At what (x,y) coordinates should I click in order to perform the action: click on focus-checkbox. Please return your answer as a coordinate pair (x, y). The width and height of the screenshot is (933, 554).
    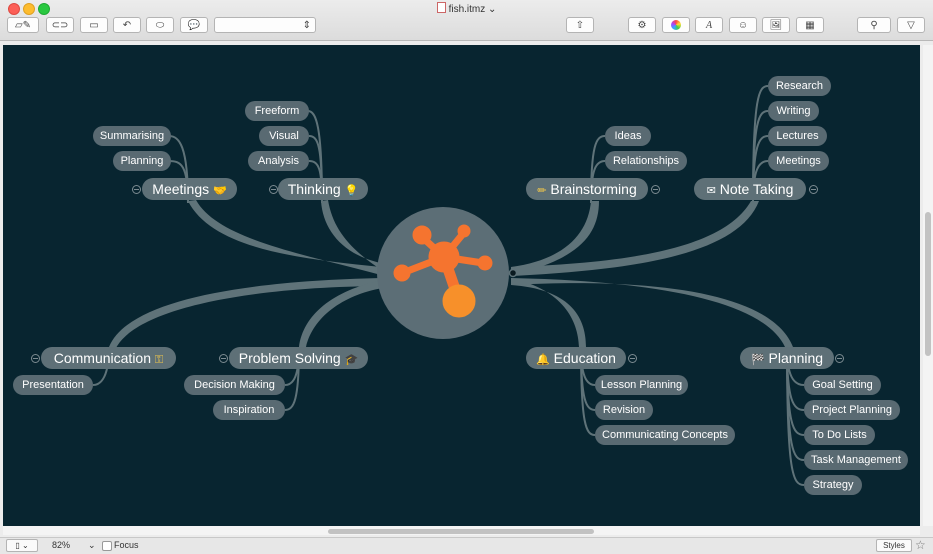
    Looking at the image, I should click on (107, 546).